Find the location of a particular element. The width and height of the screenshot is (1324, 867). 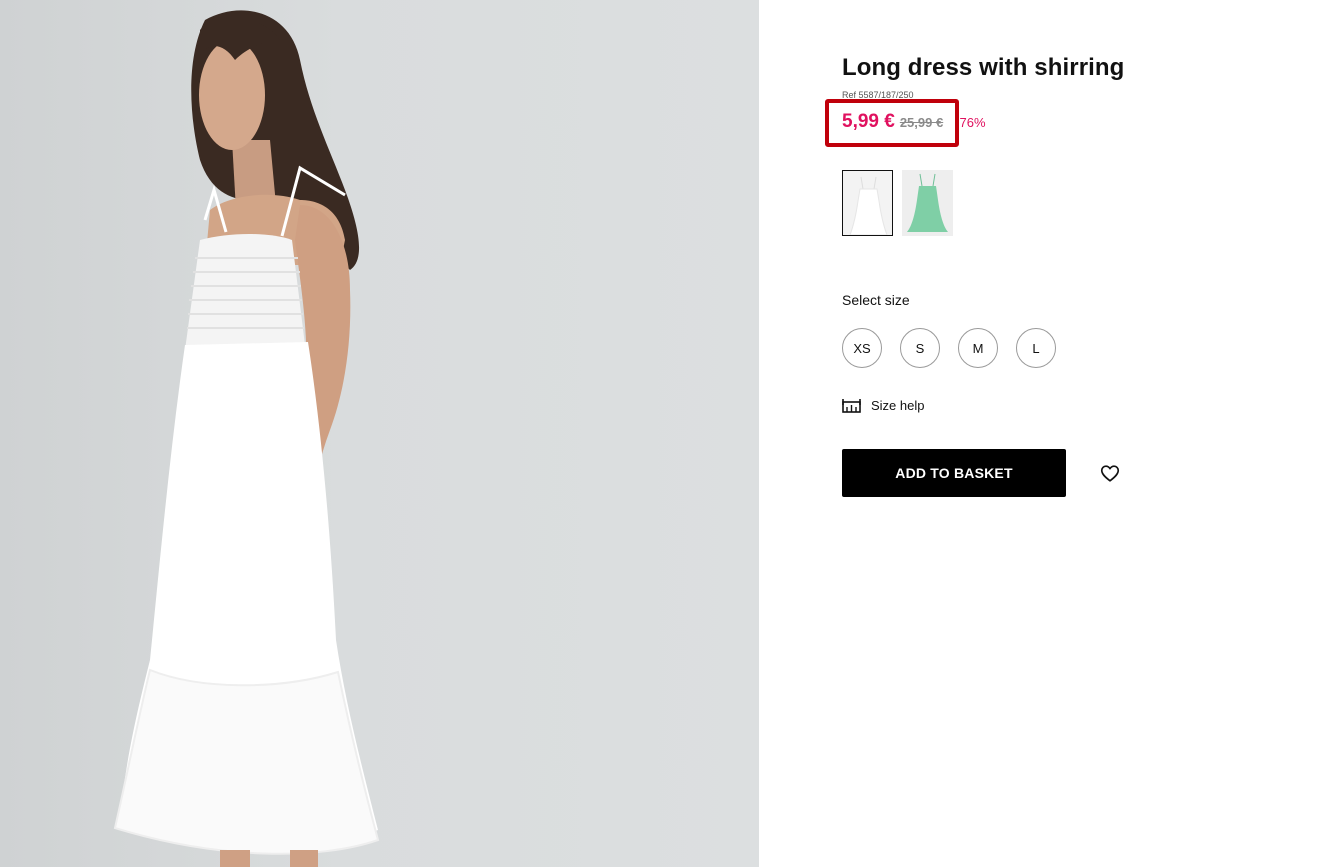

color-swatch-green is located at coordinates (927, 203).